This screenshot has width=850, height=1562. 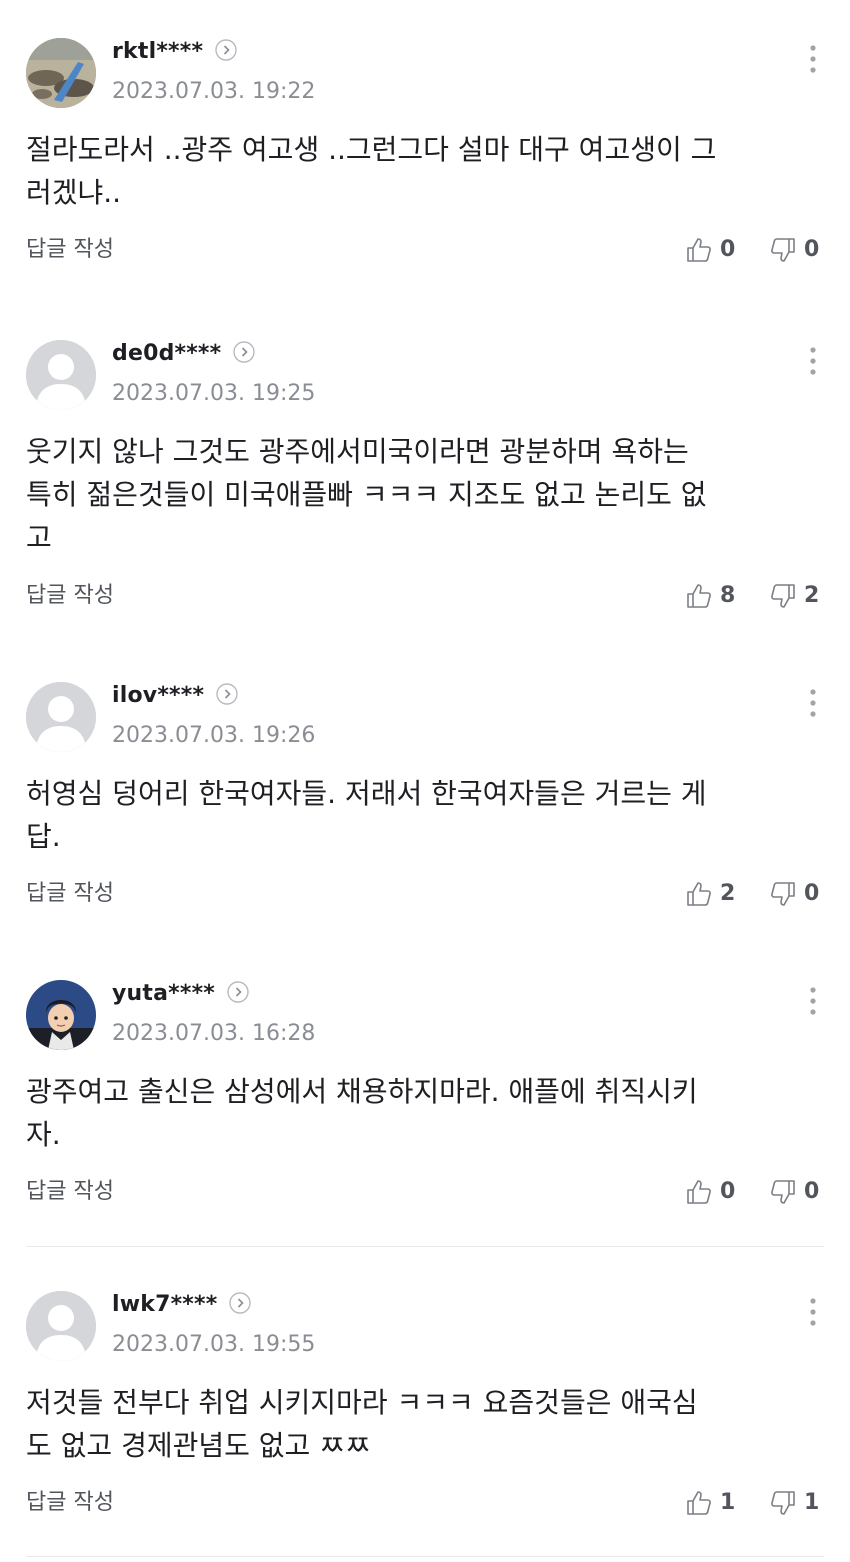 I want to click on comment-line: 특히 젊은것들이 미국애플빠 ㅋㅋㅋ 지조도 없고 논리도 없, so click(x=366, y=494).